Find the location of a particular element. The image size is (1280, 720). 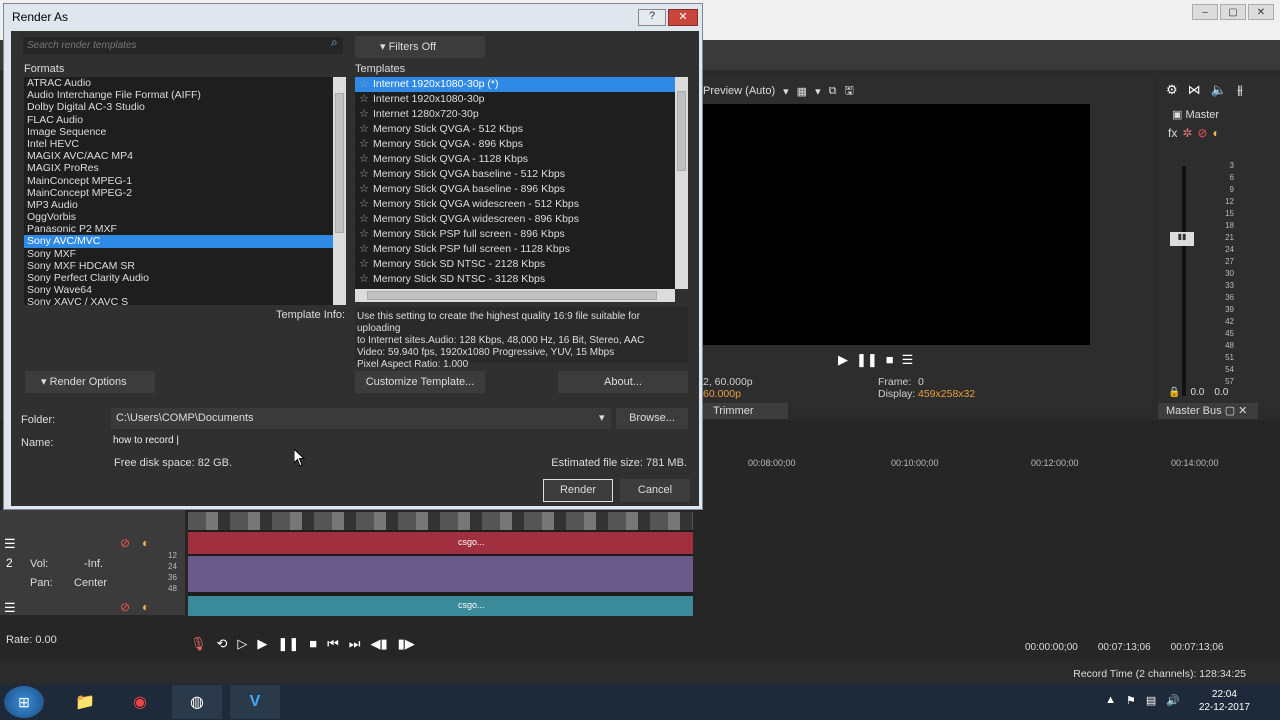

volume-icon: 🔊 is located at coordinates (1173, 700).